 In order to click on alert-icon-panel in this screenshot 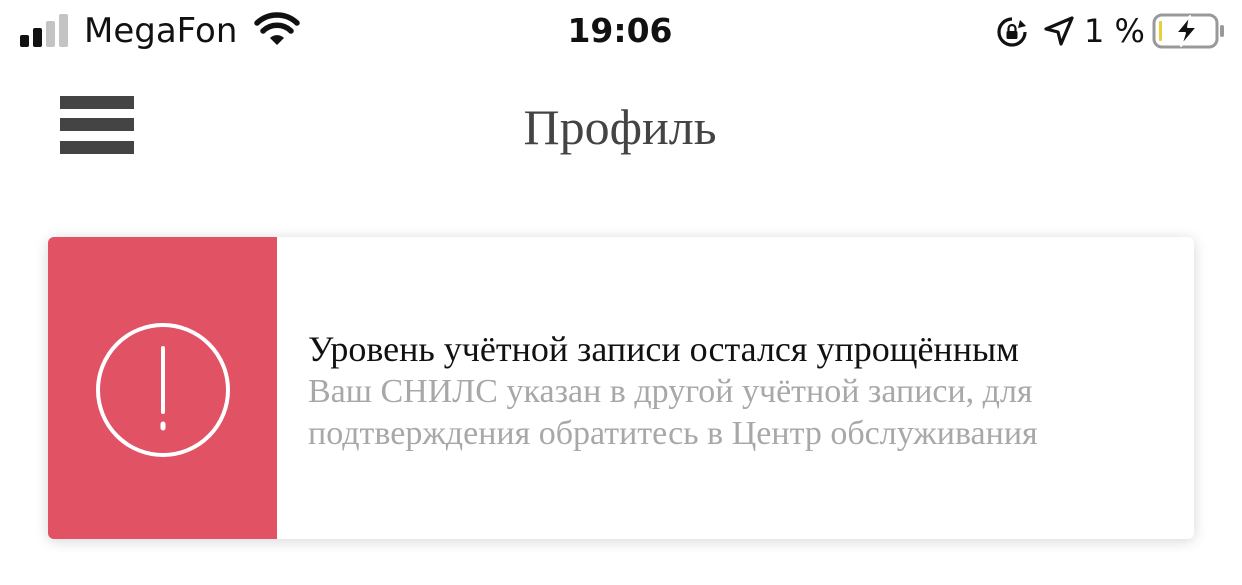, I will do `click(162, 388)`.